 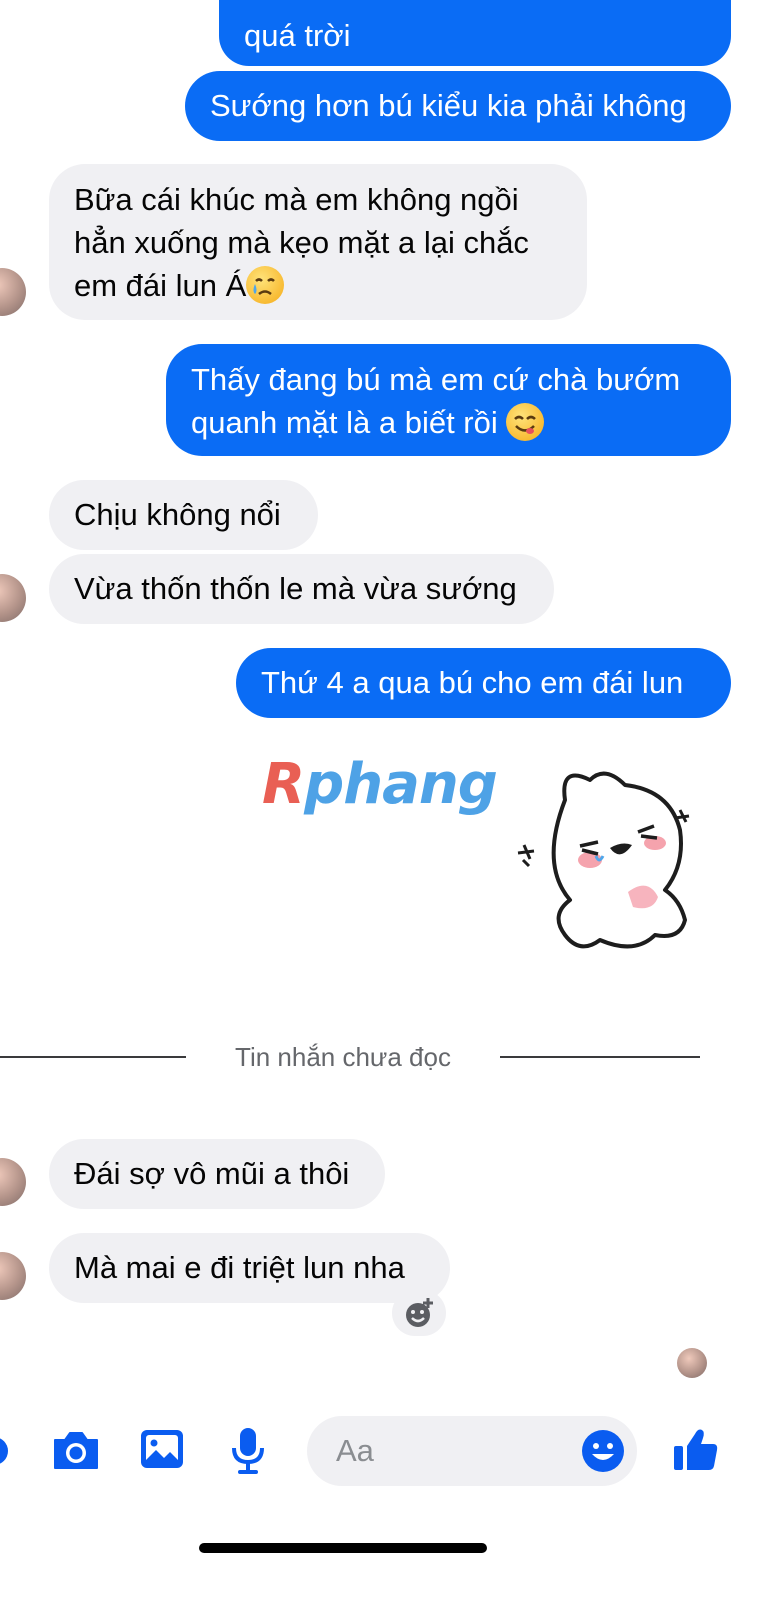 What do you see at coordinates (212, 1173) in the screenshot?
I see `message-text: Đái sợ vô mũi a thôi` at bounding box center [212, 1173].